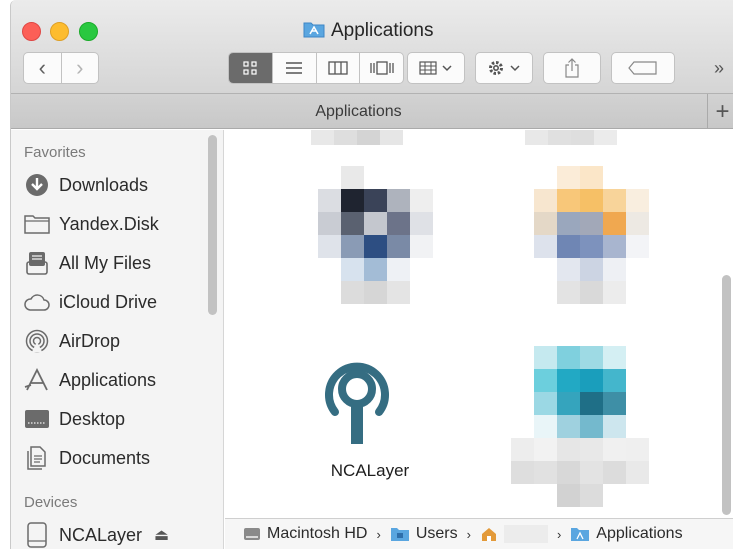 Image resolution: width=733 pixels, height=549 pixels. What do you see at coordinates (37, 419) in the screenshot?
I see `desktop-icon` at bounding box center [37, 419].